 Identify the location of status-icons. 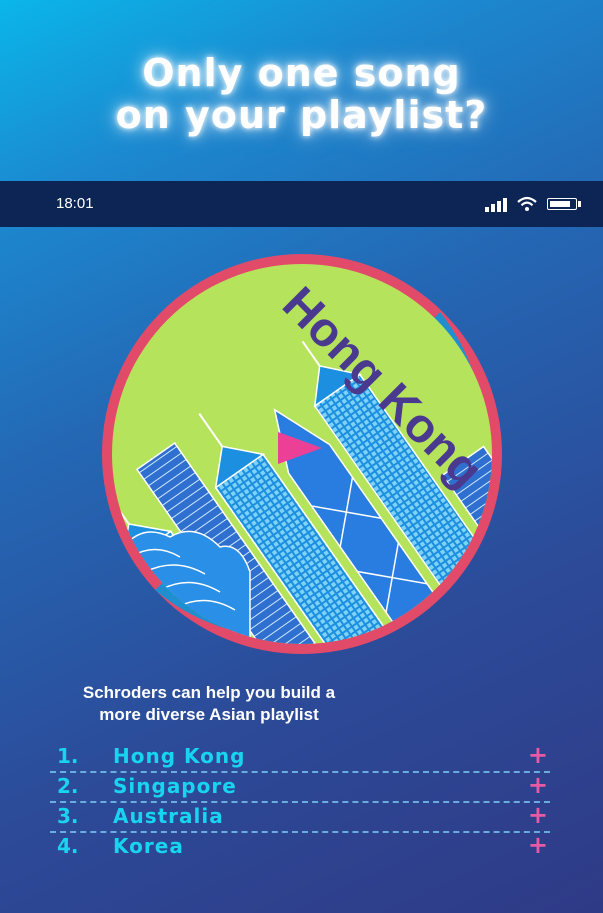
(533, 204).